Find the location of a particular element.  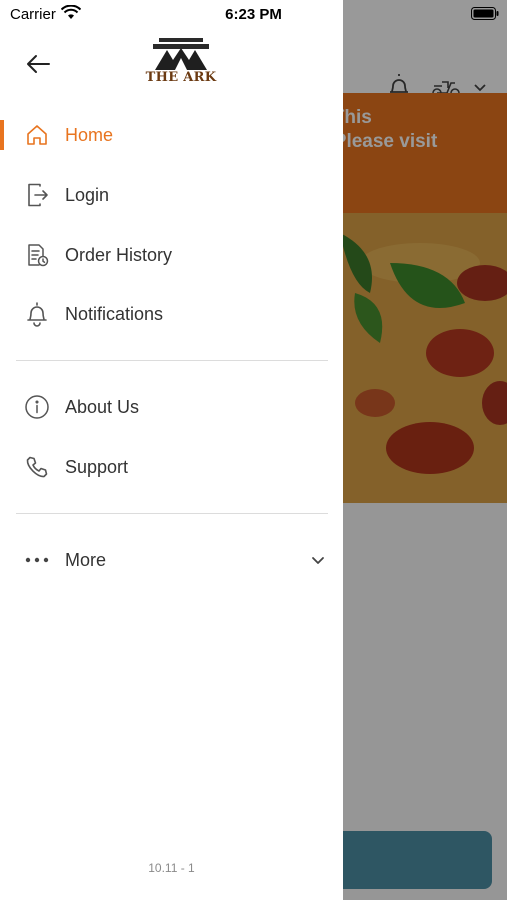

home-icon is located at coordinates (37, 135).